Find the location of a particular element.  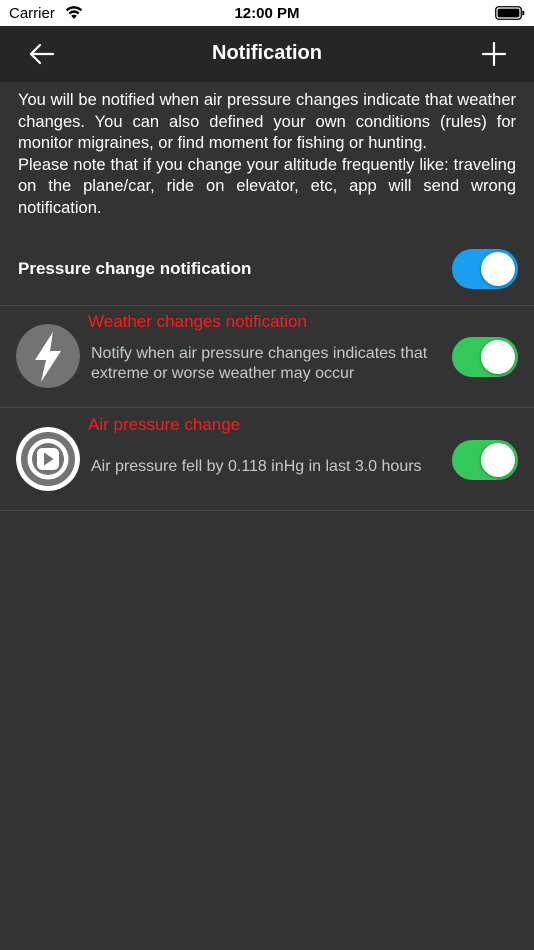

battery-icon is located at coordinates (510, 13).